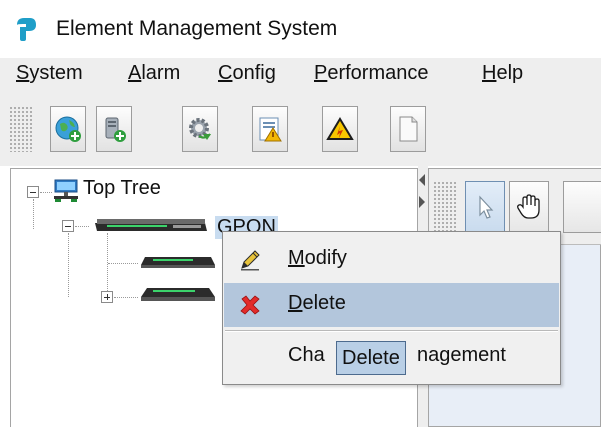  I want to click on select-pointer-icon, so click(486, 207).